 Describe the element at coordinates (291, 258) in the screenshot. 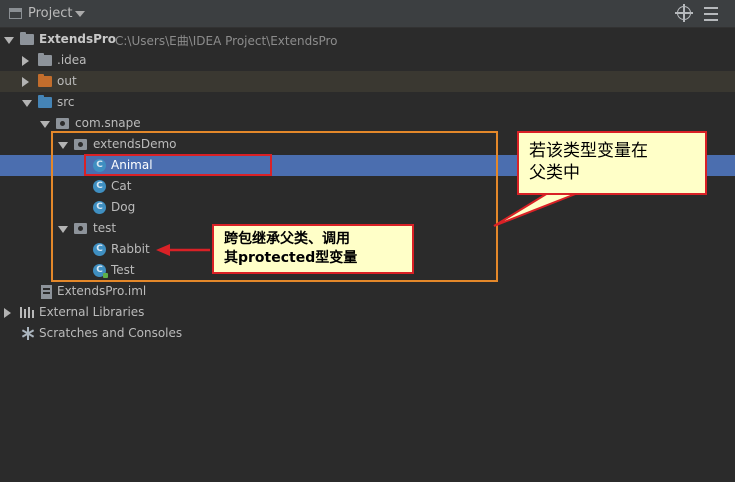

I see `callout-line: 其protected型变量` at that location.